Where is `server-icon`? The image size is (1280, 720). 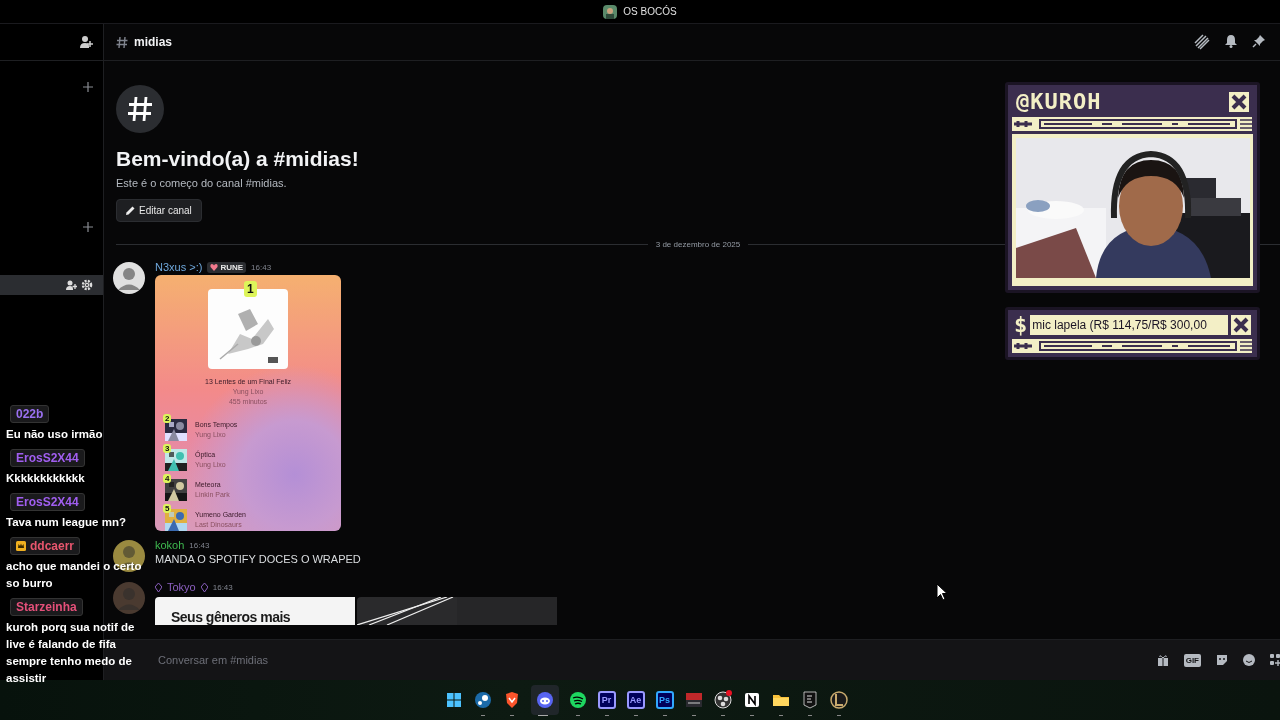 server-icon is located at coordinates (610, 11).